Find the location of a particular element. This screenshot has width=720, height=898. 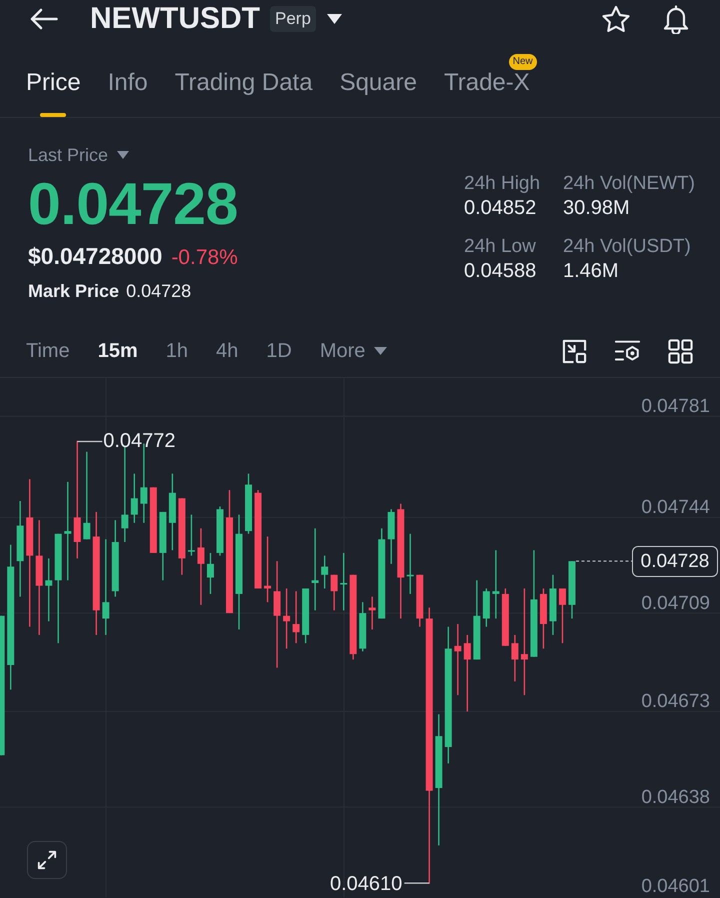

more-intervals-dropdown: More is located at coordinates (354, 351).